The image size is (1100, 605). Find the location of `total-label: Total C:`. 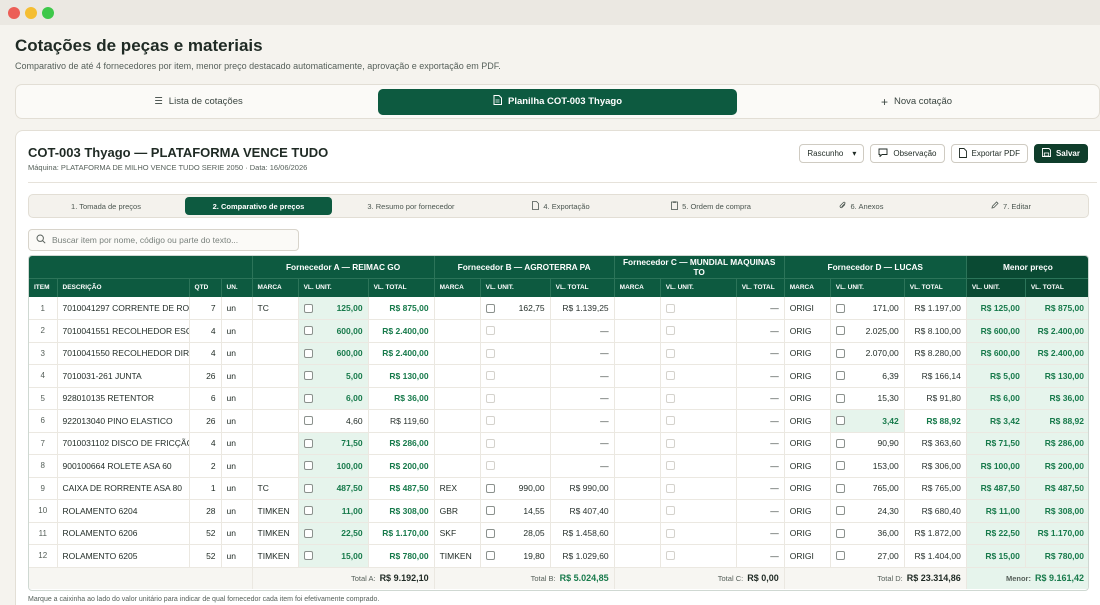

total-label: Total C: is located at coordinates (730, 579).